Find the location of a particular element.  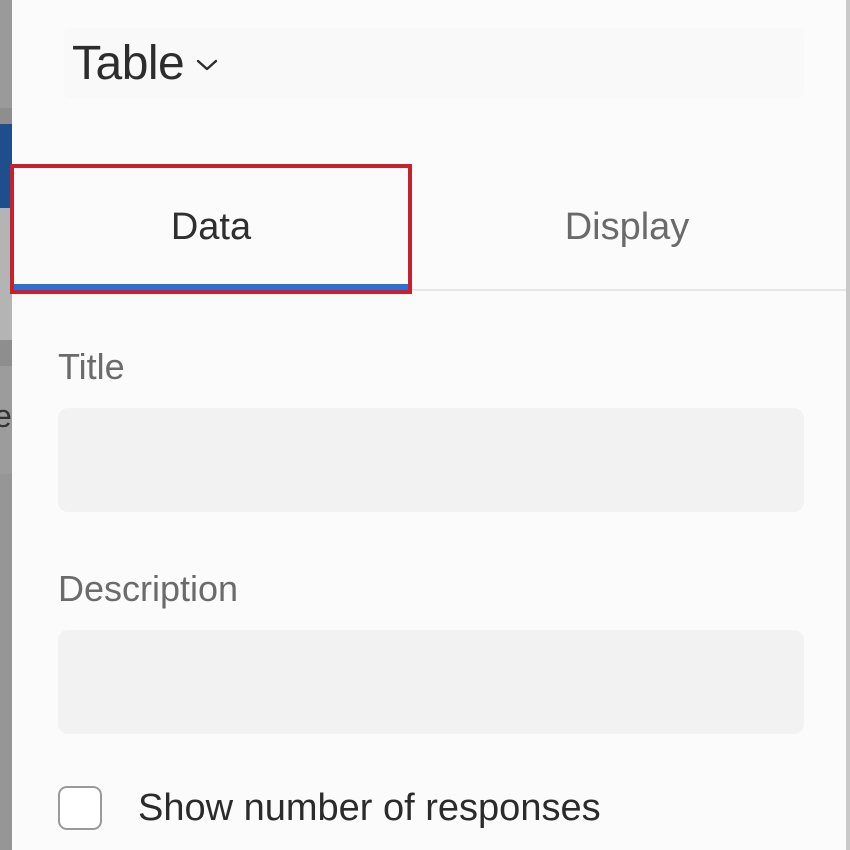

background-blue-bar is located at coordinates (6, 166).